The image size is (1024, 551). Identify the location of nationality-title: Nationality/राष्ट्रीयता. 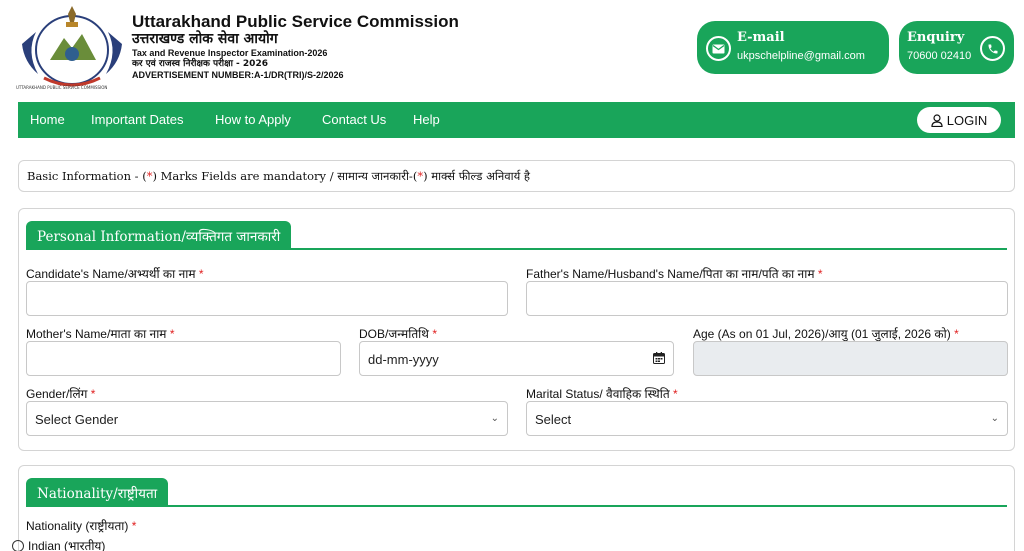
(97, 492).